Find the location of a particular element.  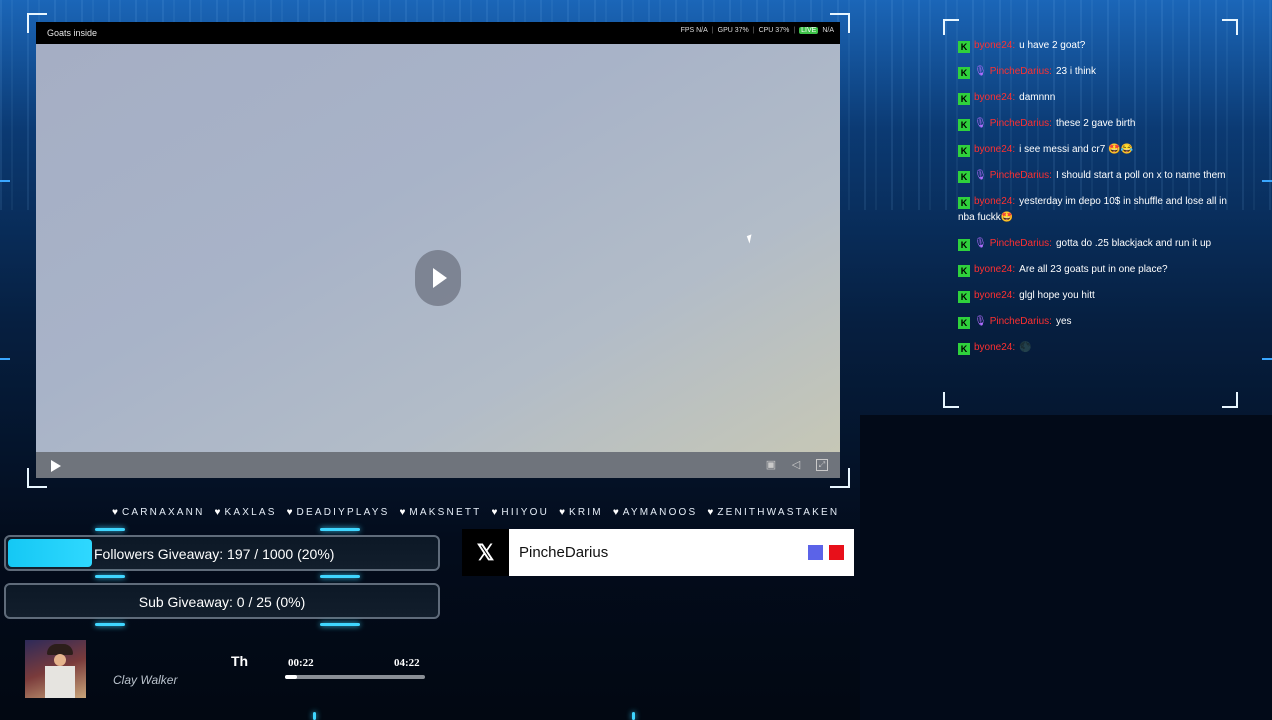

fullscreen-icon: ⤢ is located at coordinates (822, 465).